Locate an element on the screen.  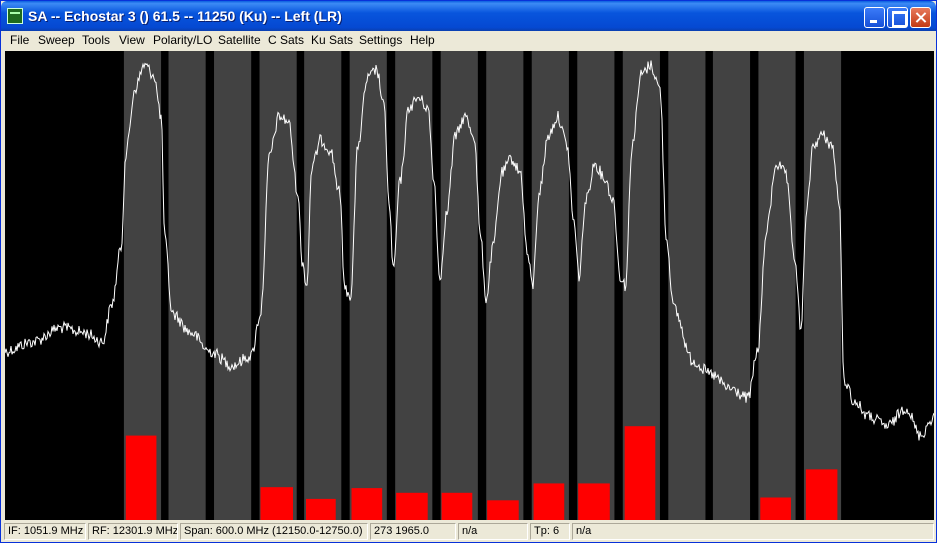
minimize-icon is located at coordinates (874, 17).